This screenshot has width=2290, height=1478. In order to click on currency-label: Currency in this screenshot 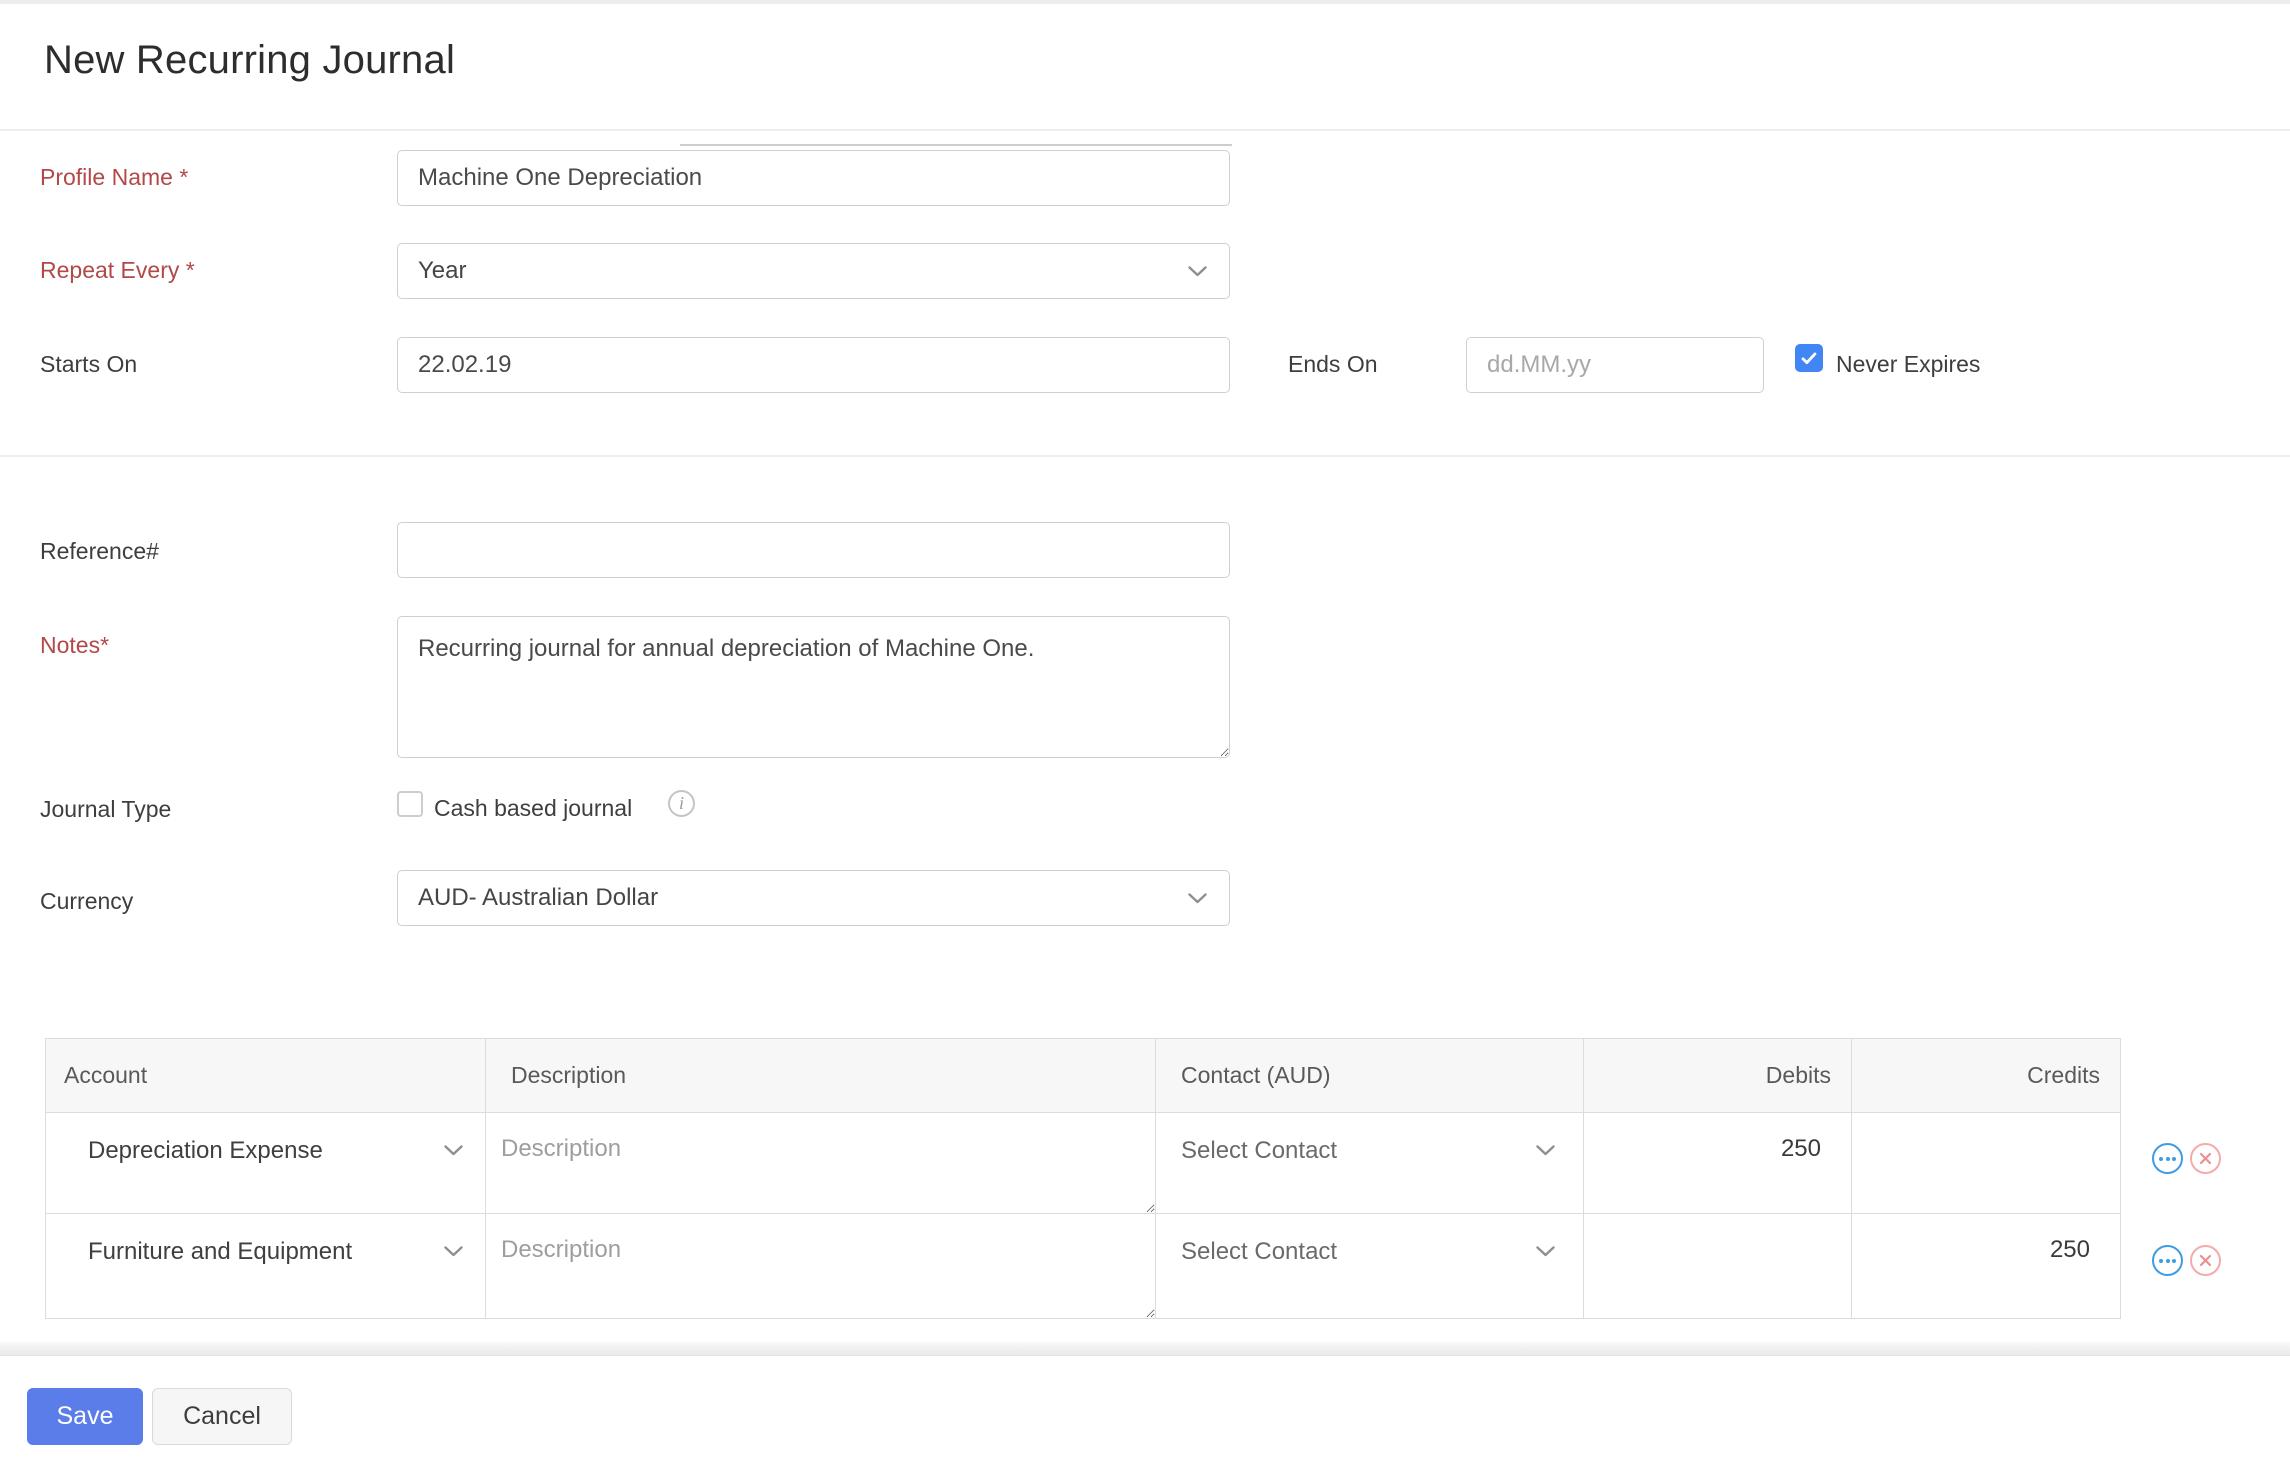, I will do `click(87, 901)`.